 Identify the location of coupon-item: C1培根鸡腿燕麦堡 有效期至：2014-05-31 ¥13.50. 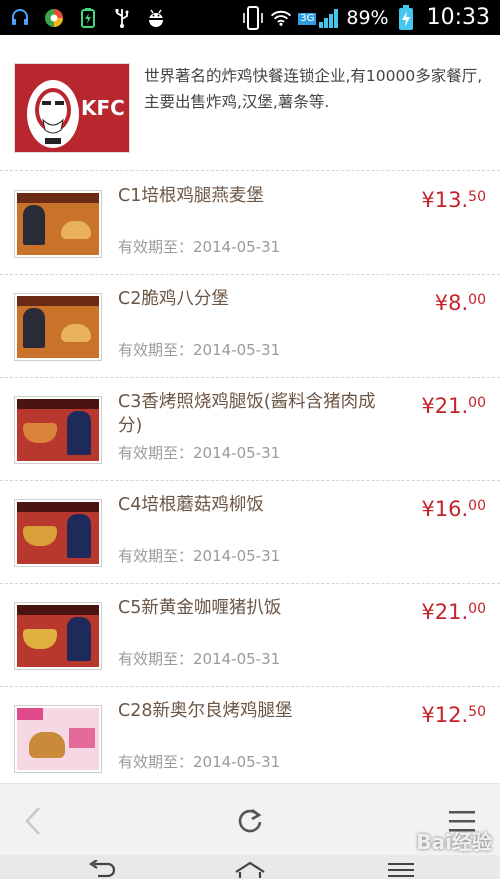
(250, 223).